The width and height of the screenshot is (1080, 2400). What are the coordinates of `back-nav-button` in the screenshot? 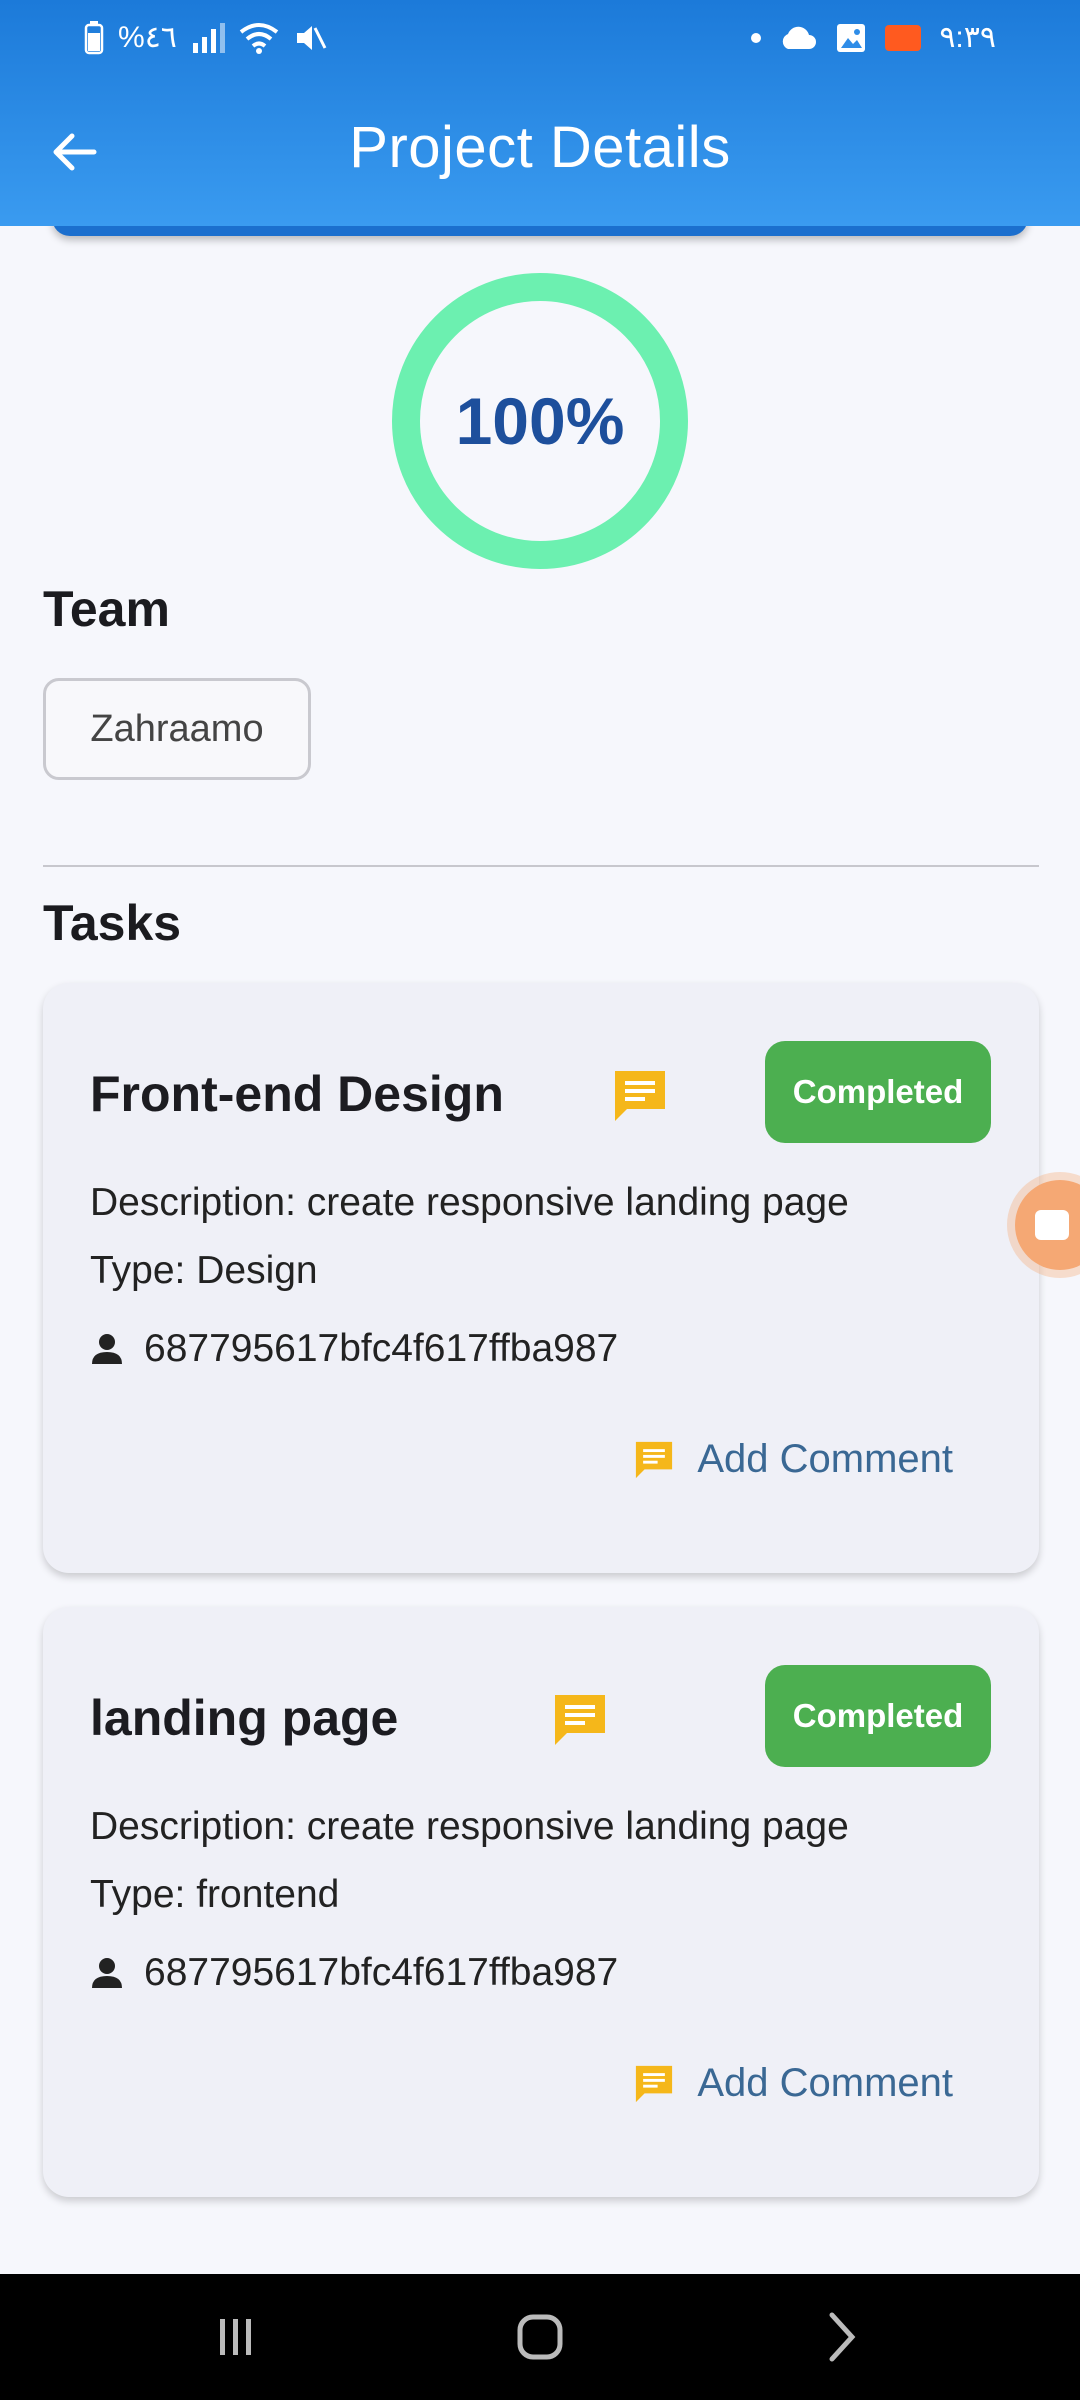 It's located at (842, 2337).